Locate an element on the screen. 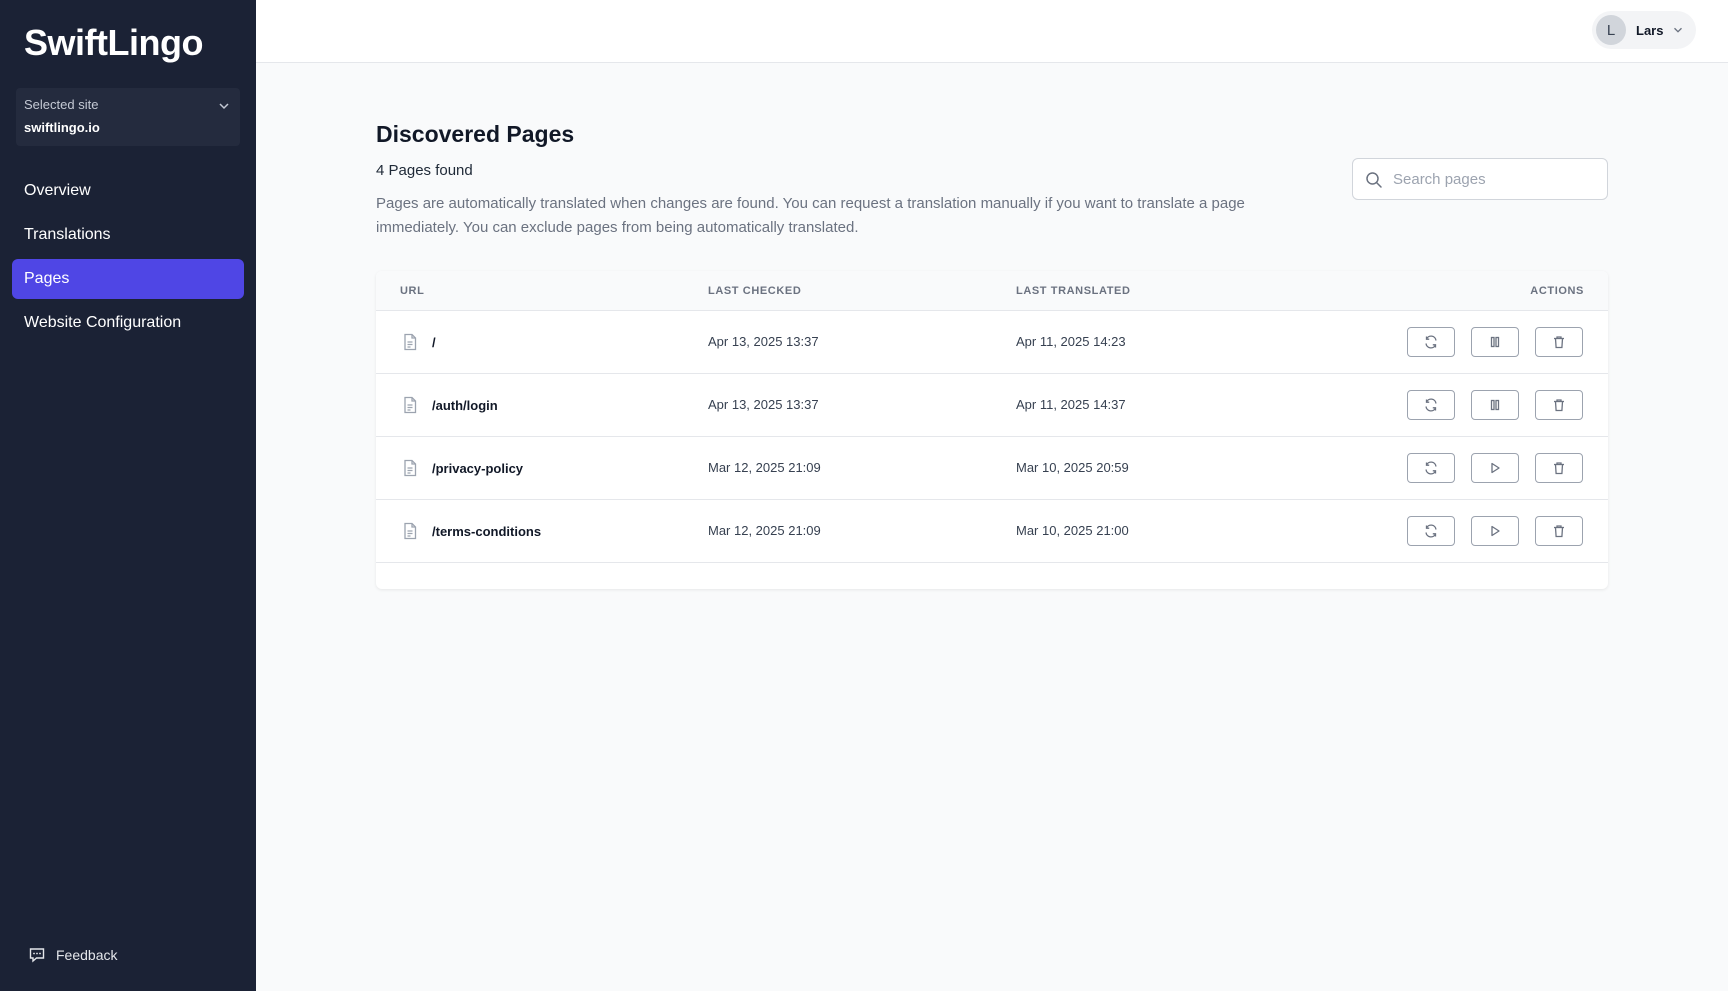 This screenshot has width=1728, height=991. sidebar-item-overview: Overview is located at coordinates (128, 191).